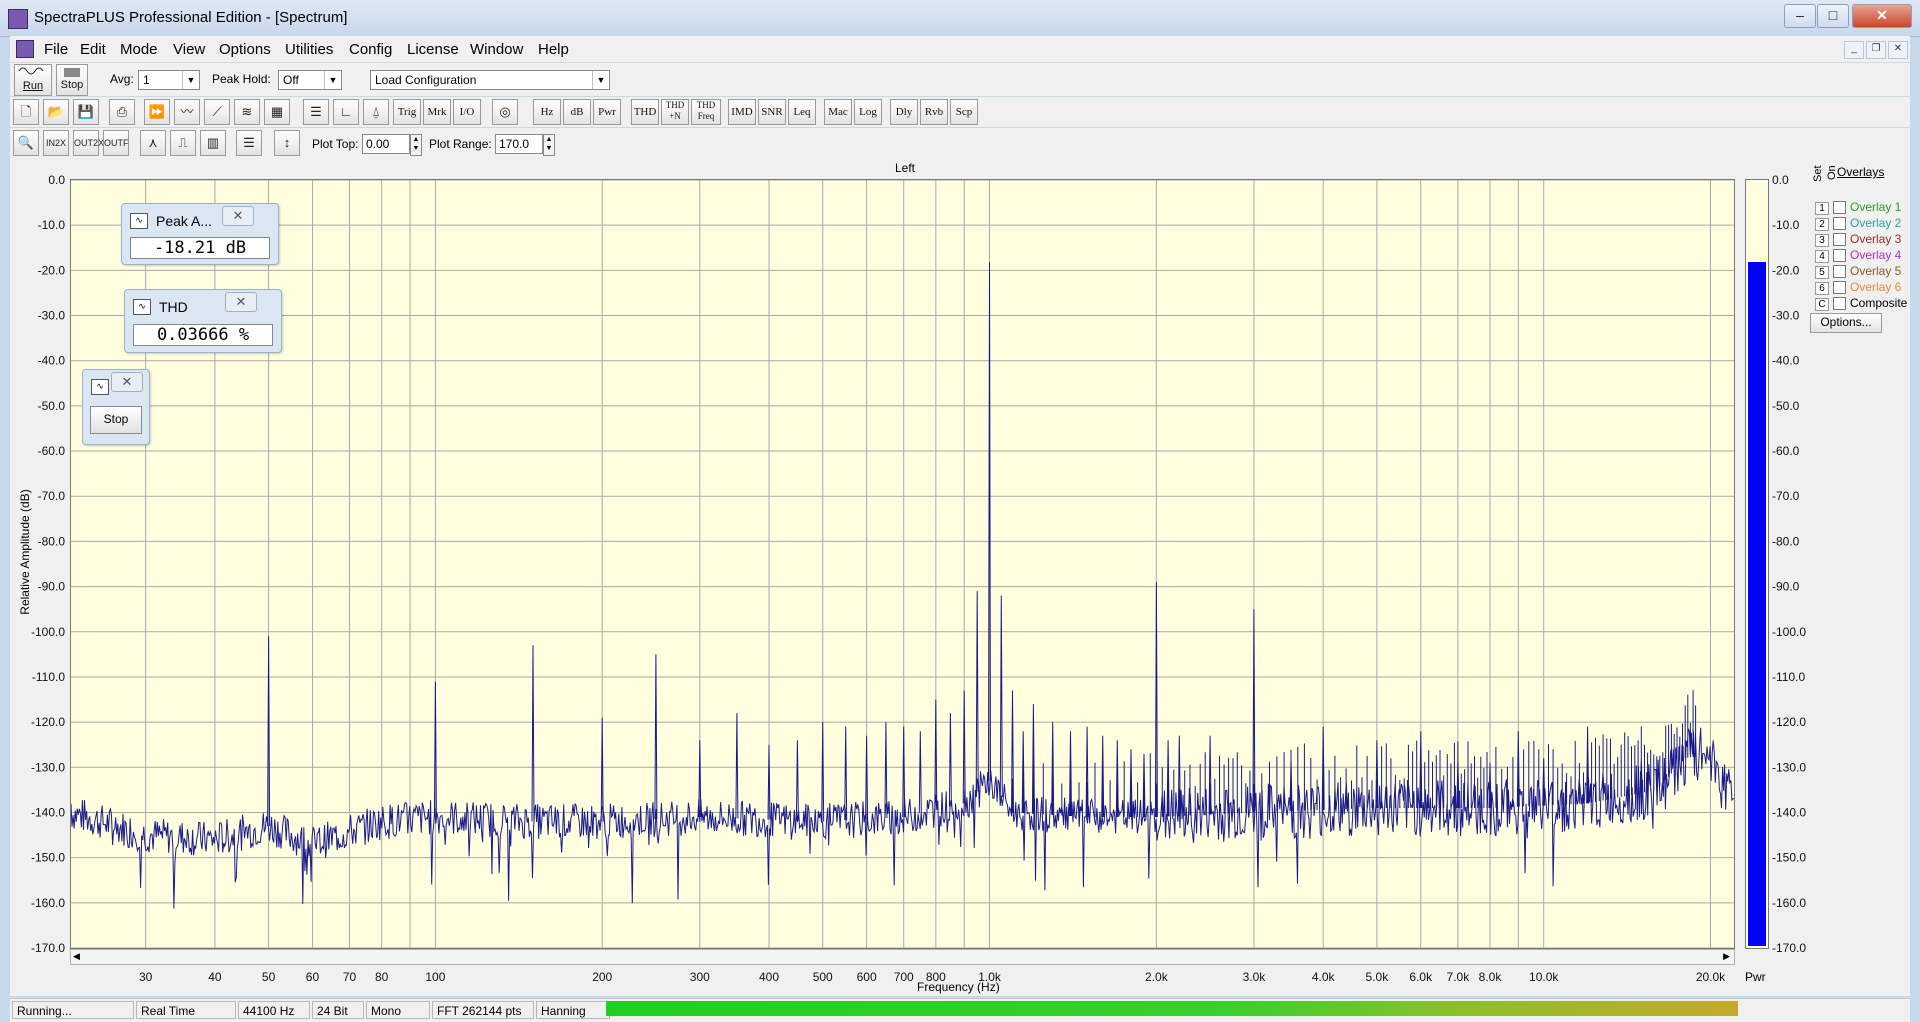 The image size is (1920, 1022). What do you see at coordinates (1822, 240) in the screenshot?
I see `overlay-set-key: 3` at bounding box center [1822, 240].